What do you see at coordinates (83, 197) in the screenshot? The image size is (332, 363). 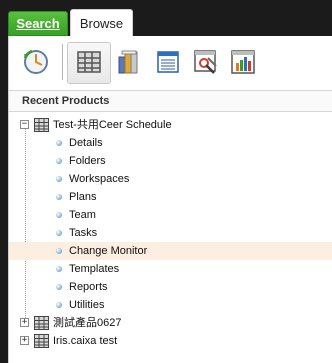 I see `tree-item-label: Plans` at bounding box center [83, 197].